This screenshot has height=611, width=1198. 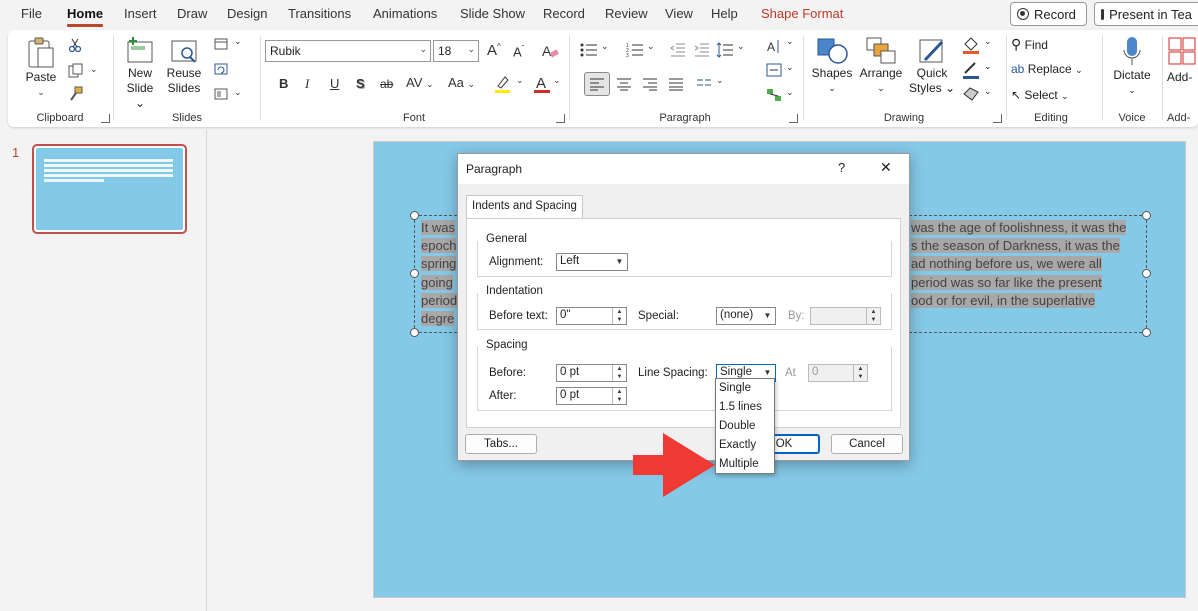 I want to click on replace-button: ab Replace ⌄, so click(x=1047, y=71).